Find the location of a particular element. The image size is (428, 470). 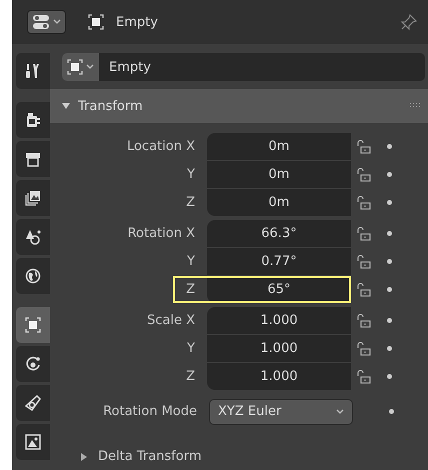

number-field: 65° is located at coordinates (279, 289).